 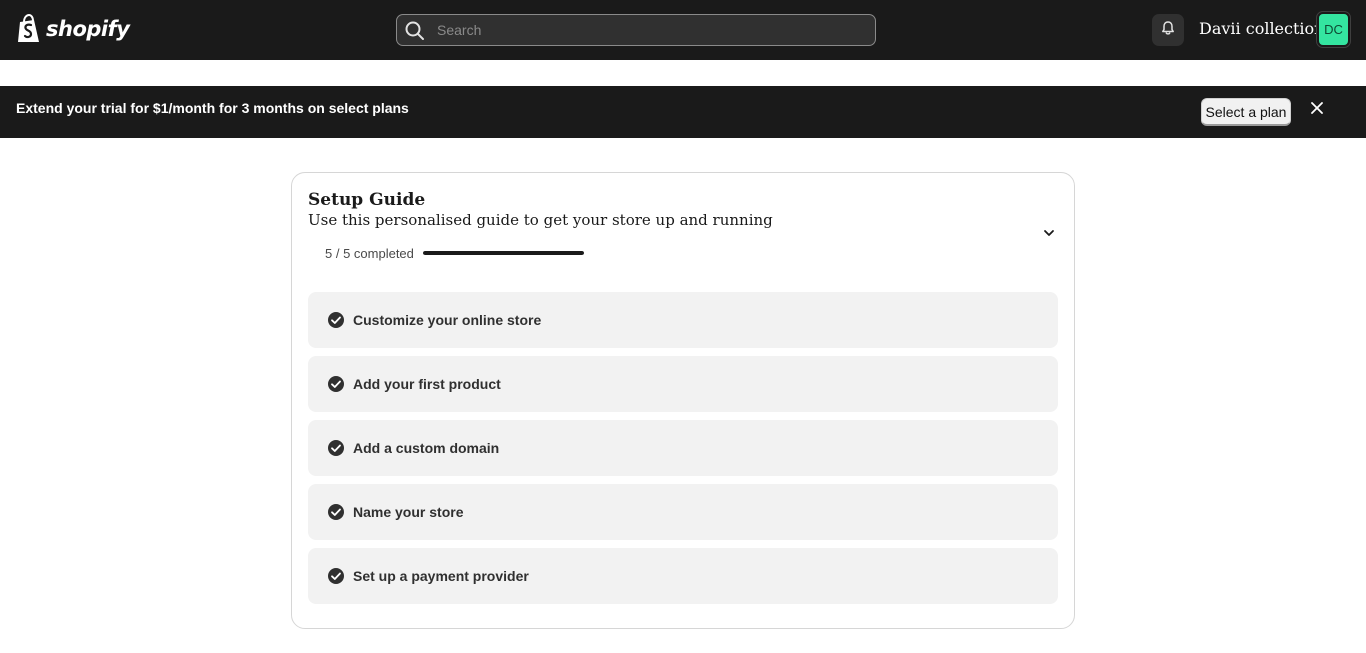 I want to click on dismiss-banner-button, so click(x=1317, y=110).